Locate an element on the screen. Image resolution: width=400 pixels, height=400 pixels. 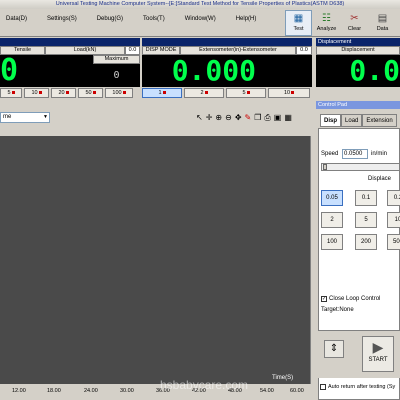
step-500-button: 500 is located at coordinates (393, 242).